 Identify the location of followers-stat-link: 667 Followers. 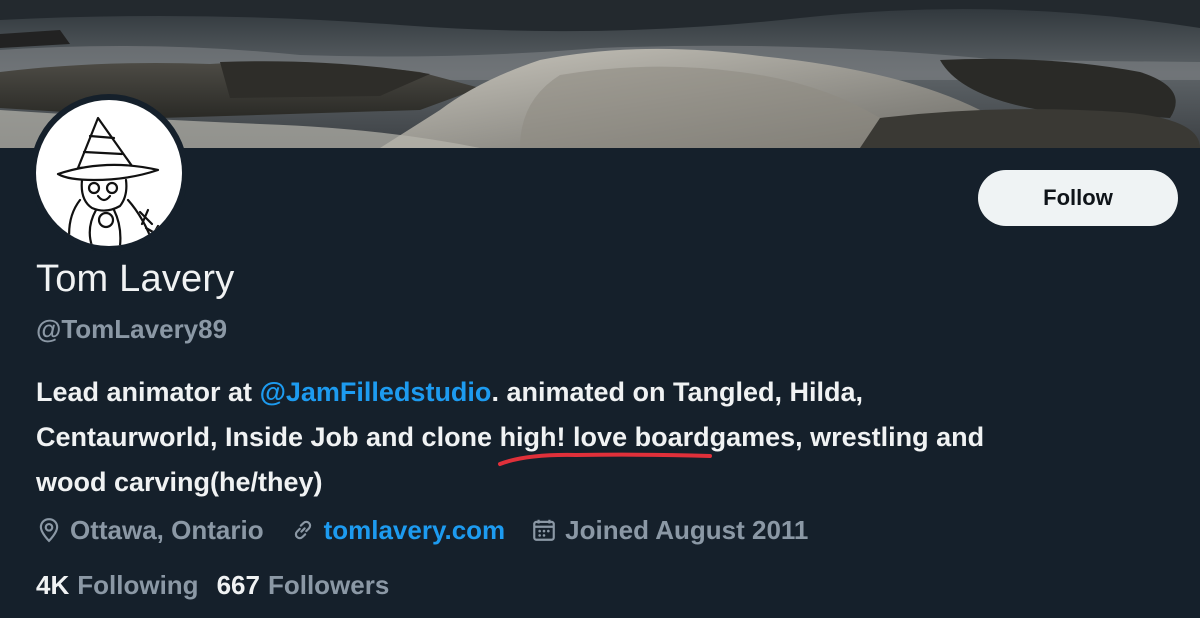
(303, 585).